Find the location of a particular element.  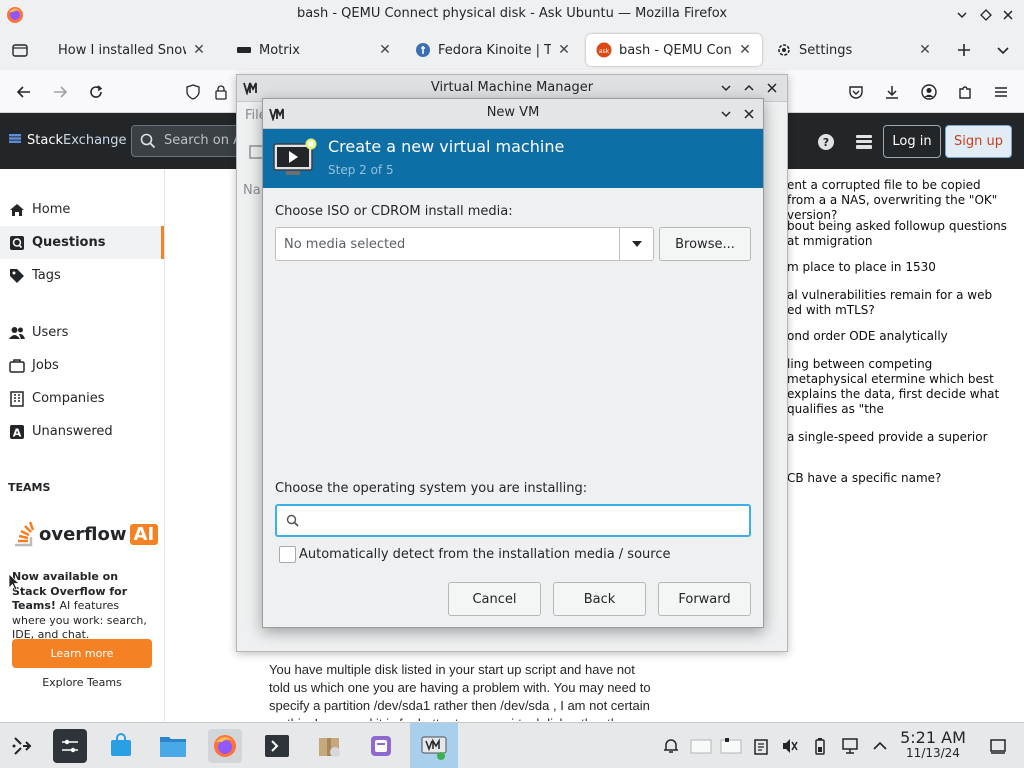

install-media-combobox: No media selected is located at coordinates (464, 244).